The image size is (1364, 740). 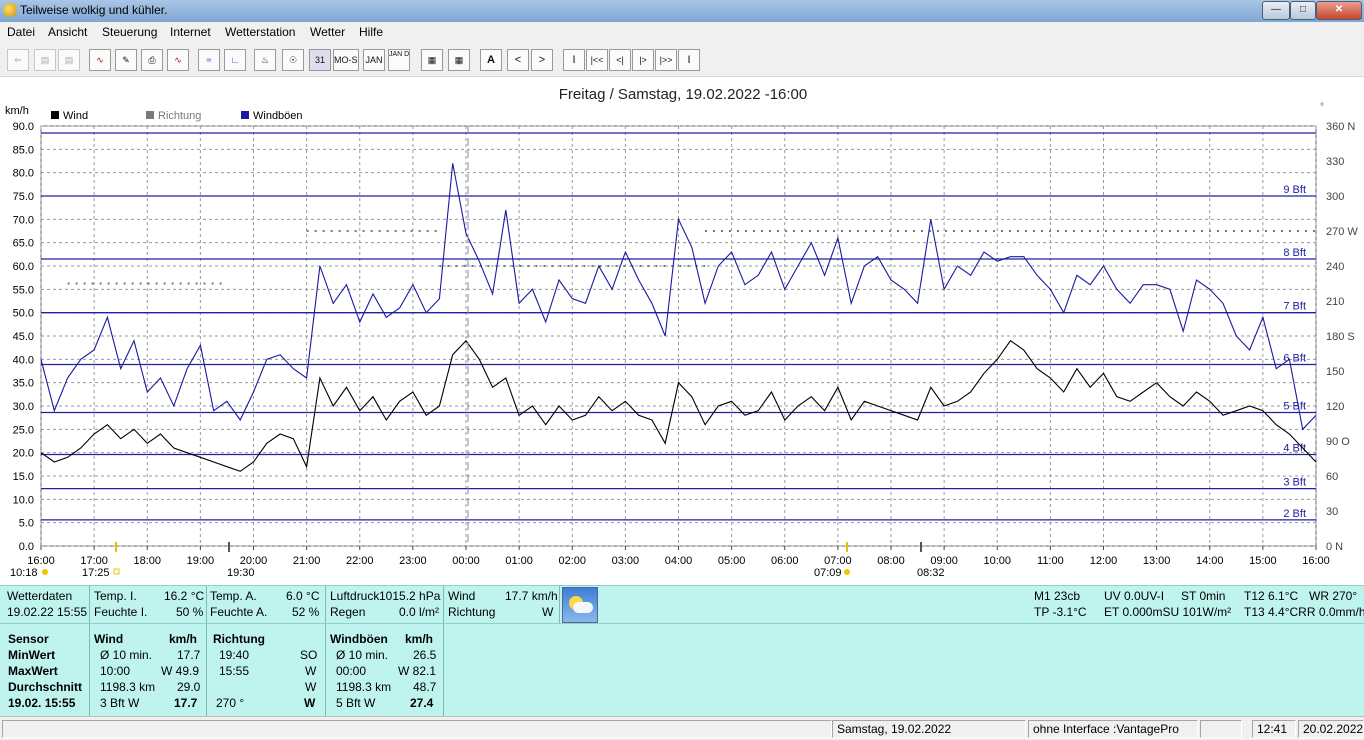 I want to click on luftdruck-value: 1015.2 hPa, so click(x=410, y=596).